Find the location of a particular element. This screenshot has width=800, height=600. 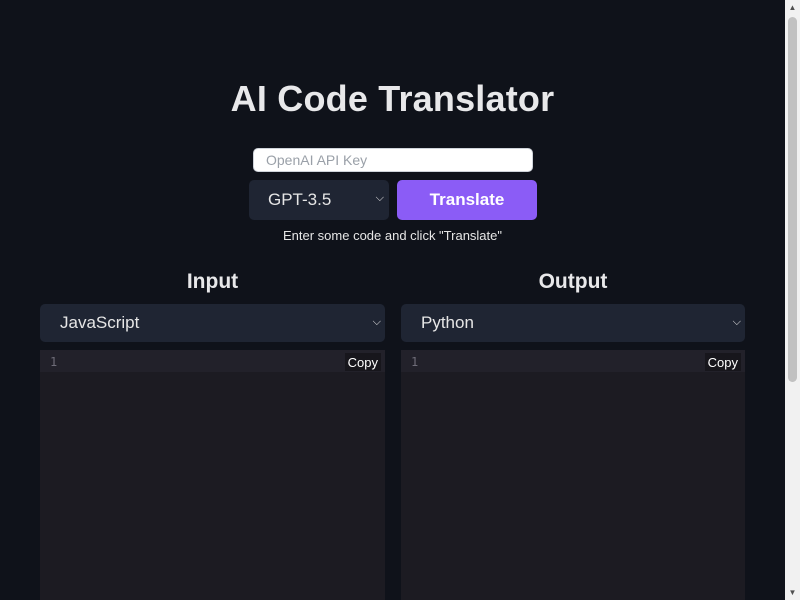

page-title: AI Code Translator is located at coordinates (392, 98).